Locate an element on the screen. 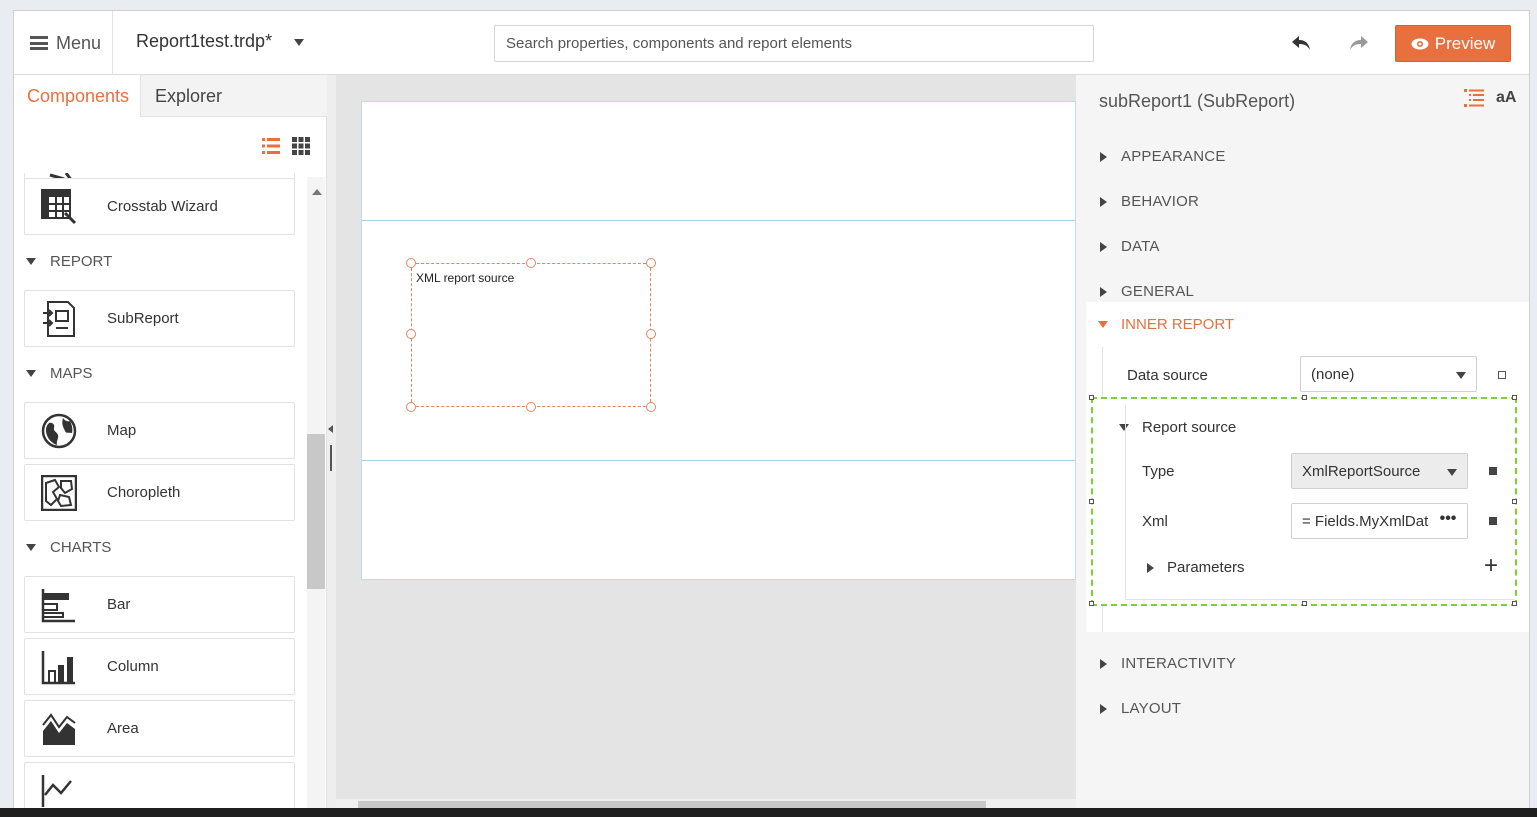  list-item-subreport: SubReport is located at coordinates (159, 318).